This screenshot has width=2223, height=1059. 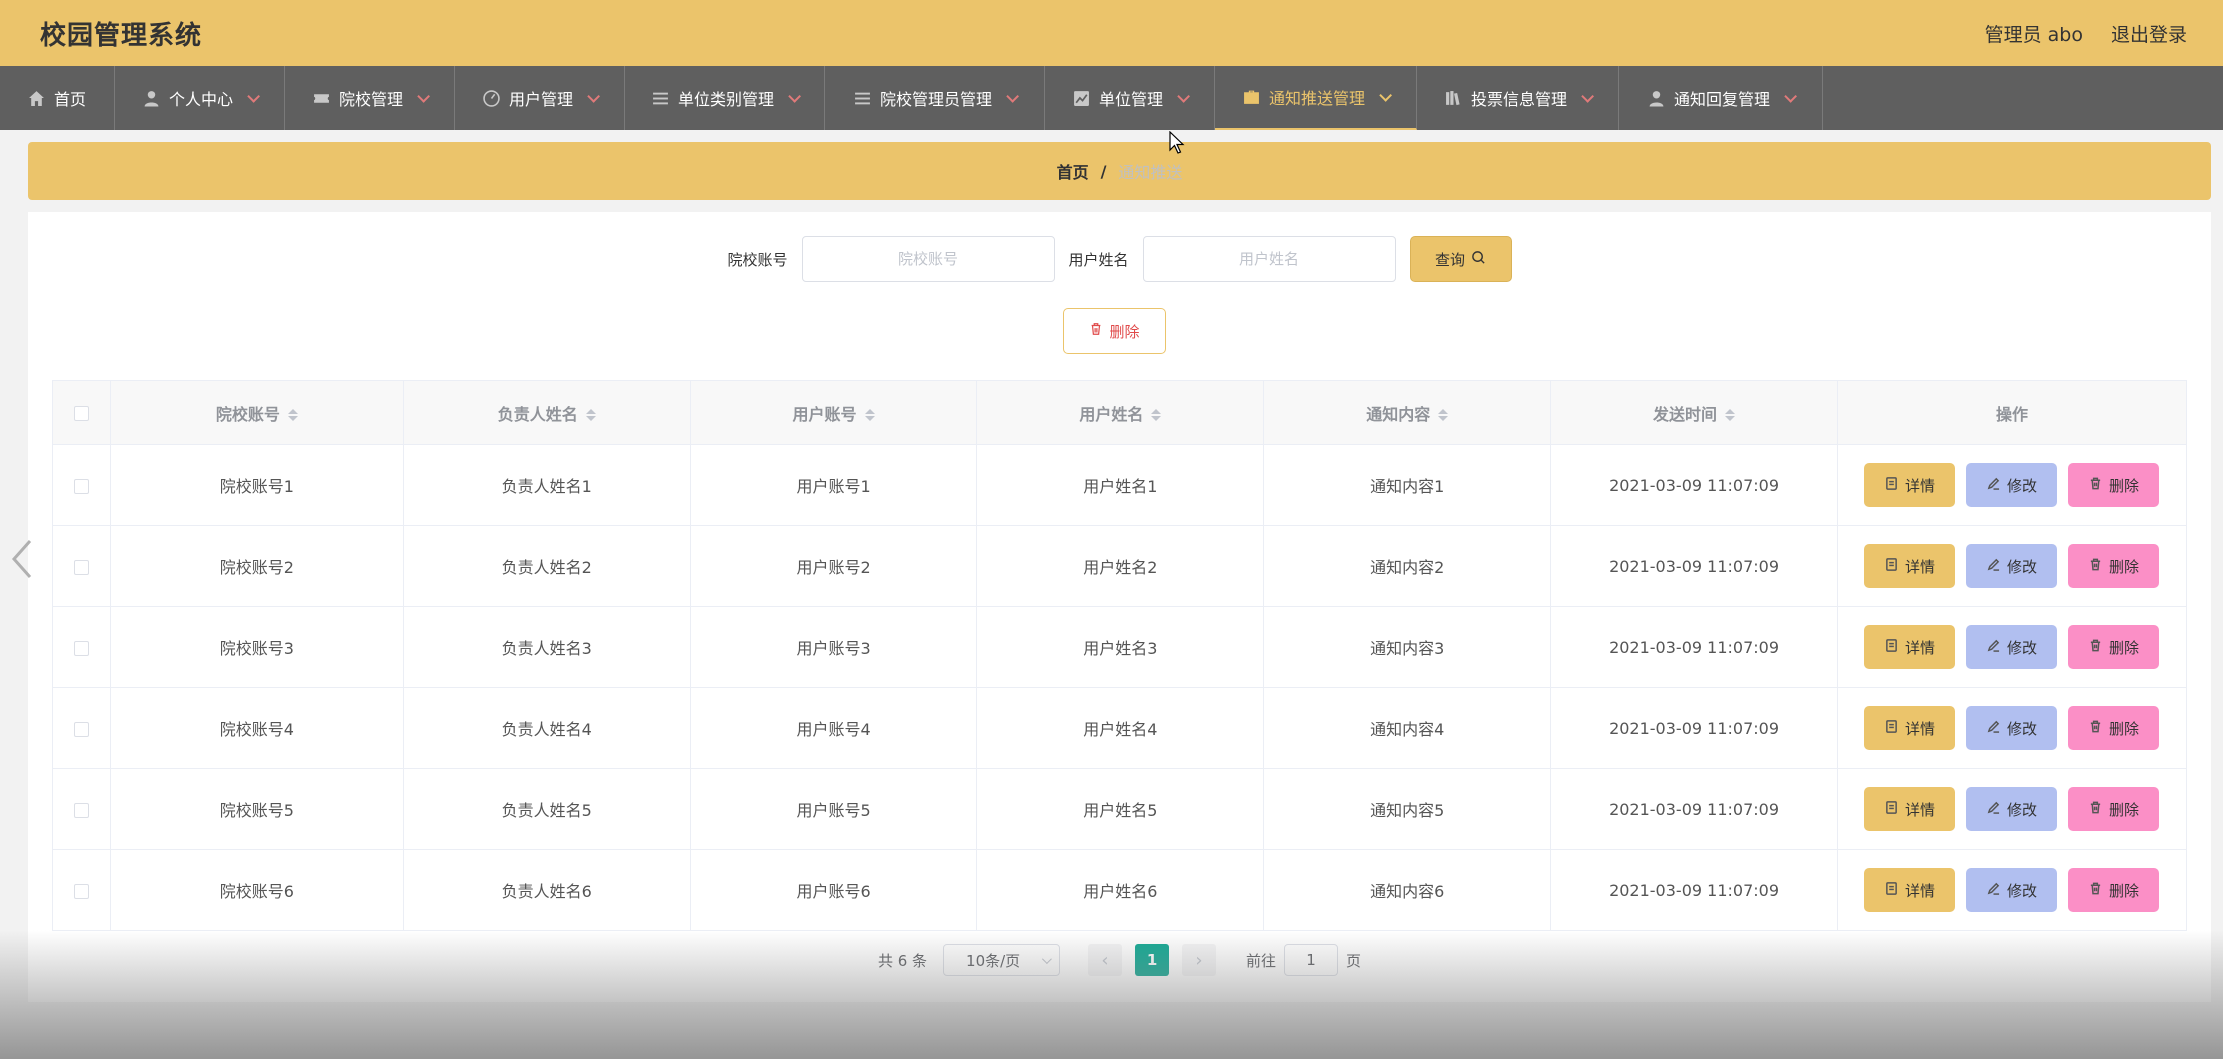 What do you see at coordinates (1269, 259) in the screenshot?
I see `user-name-input` at bounding box center [1269, 259].